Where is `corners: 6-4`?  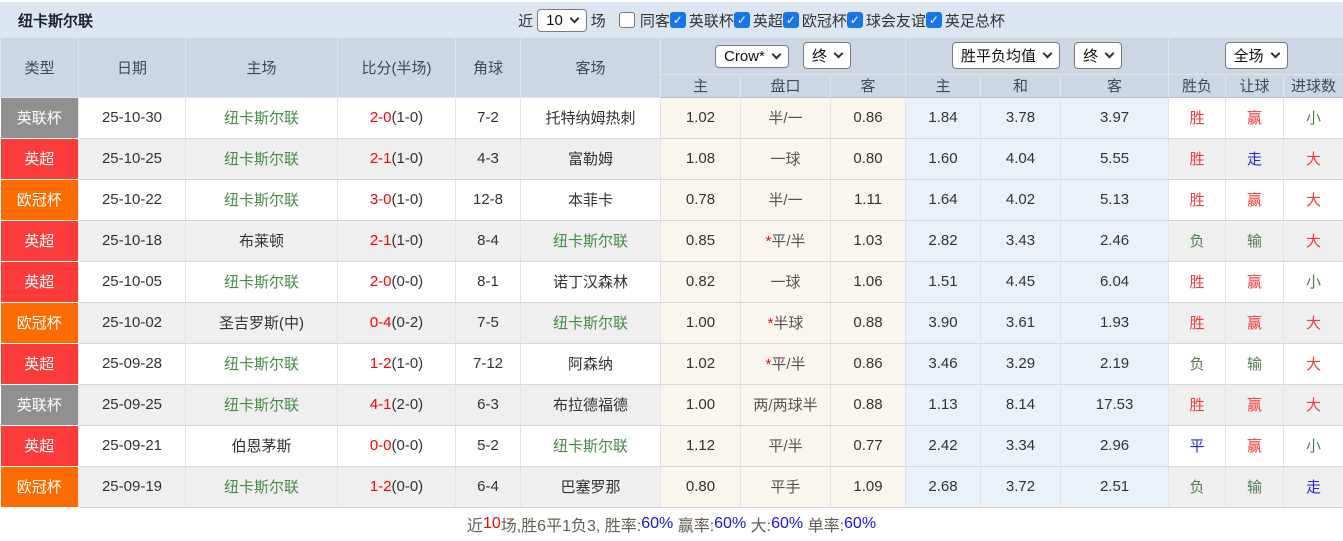
corners: 6-4 is located at coordinates (488, 487).